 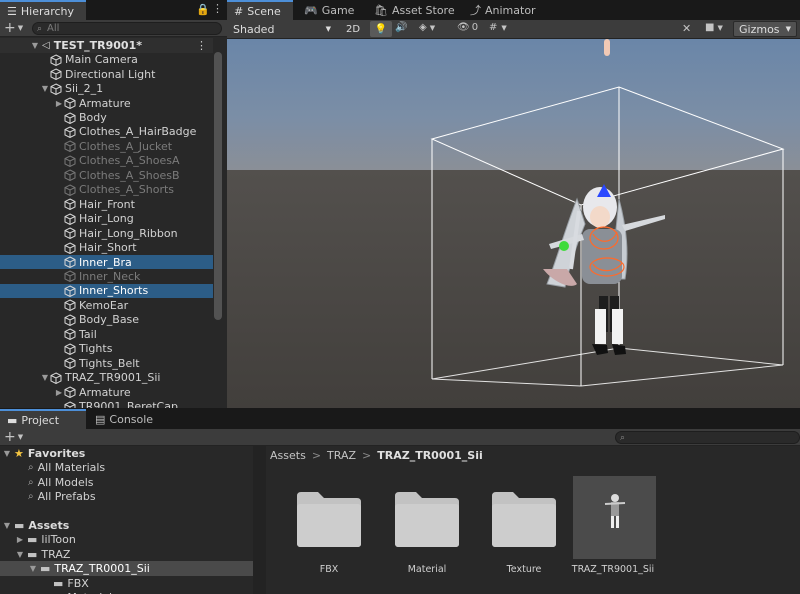 What do you see at coordinates (126, 453) in the screenshot?
I see `favorites-row: ▼ ★ Favorites` at bounding box center [126, 453].